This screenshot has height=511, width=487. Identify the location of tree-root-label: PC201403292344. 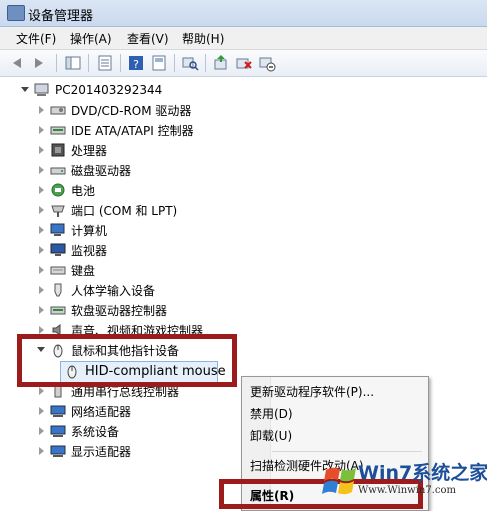
(109, 90).